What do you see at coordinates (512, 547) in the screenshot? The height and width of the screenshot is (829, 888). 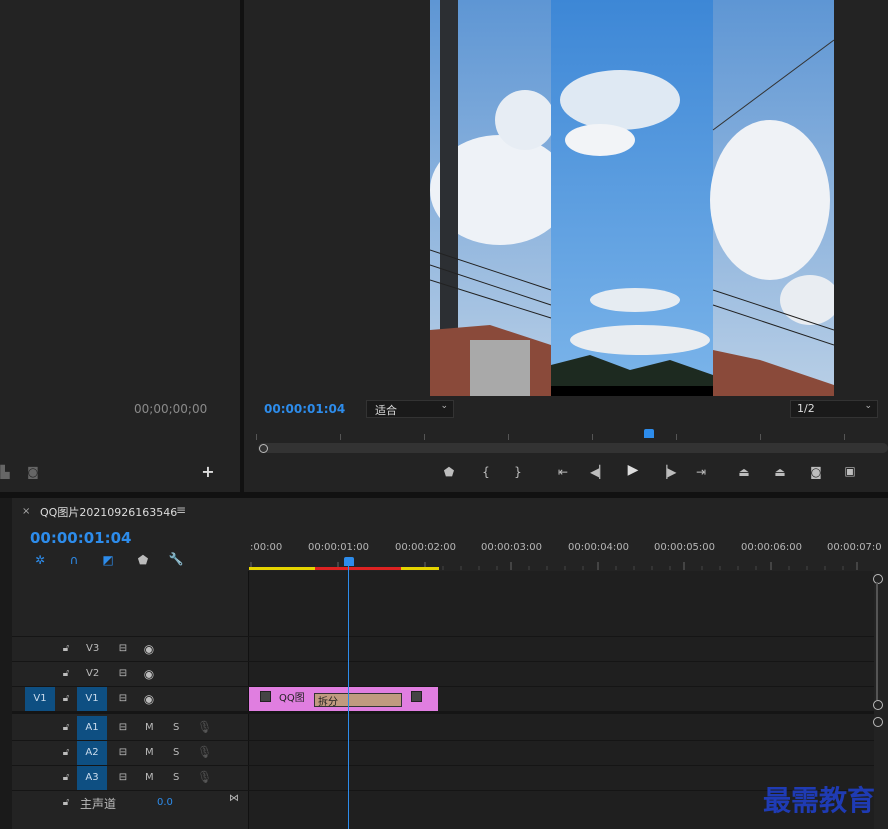 I see `ruler-label: 00:00:03:00` at bounding box center [512, 547].